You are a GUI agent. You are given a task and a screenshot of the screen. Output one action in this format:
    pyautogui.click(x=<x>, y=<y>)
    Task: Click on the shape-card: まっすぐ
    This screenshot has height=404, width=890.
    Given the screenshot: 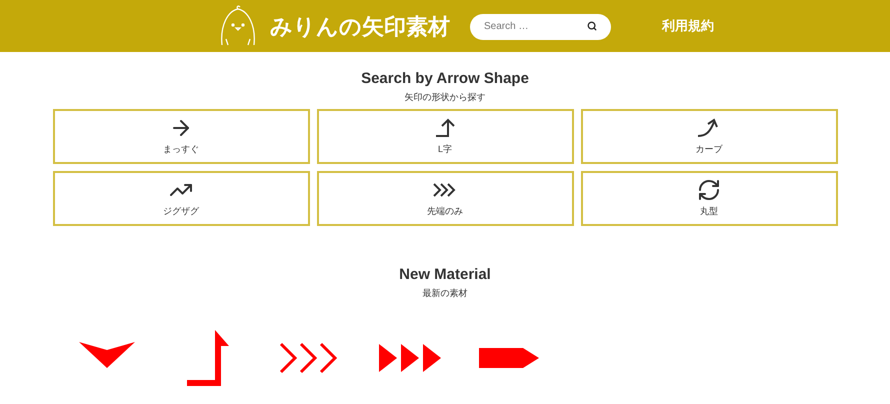 What is the action you would take?
    pyautogui.click(x=181, y=136)
    